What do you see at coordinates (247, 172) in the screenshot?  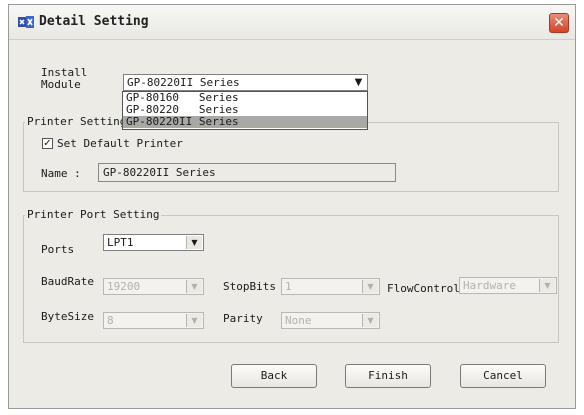 I see `name-field: GP-80220II Series` at bounding box center [247, 172].